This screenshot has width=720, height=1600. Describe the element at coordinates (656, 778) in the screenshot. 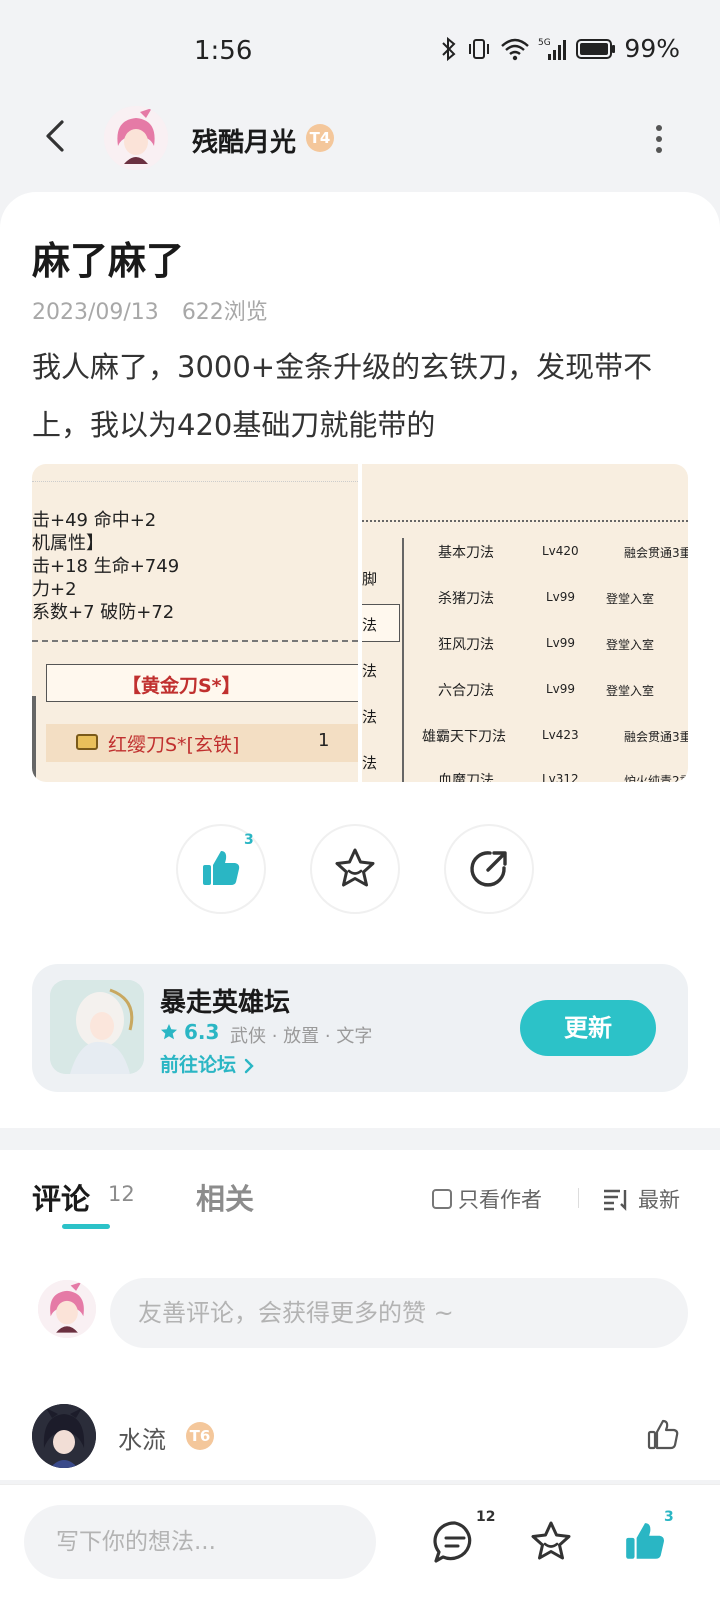

I see `skill-status: 炉火纯青2重` at that location.